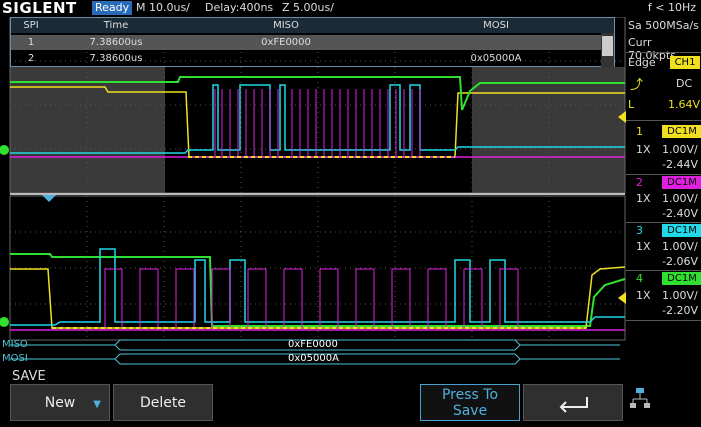 Image resolution: width=701 pixels, height=427 pixels. What do you see at coordinates (31, 25) in the screenshot?
I see `col-header-spi: SPI` at bounding box center [31, 25].